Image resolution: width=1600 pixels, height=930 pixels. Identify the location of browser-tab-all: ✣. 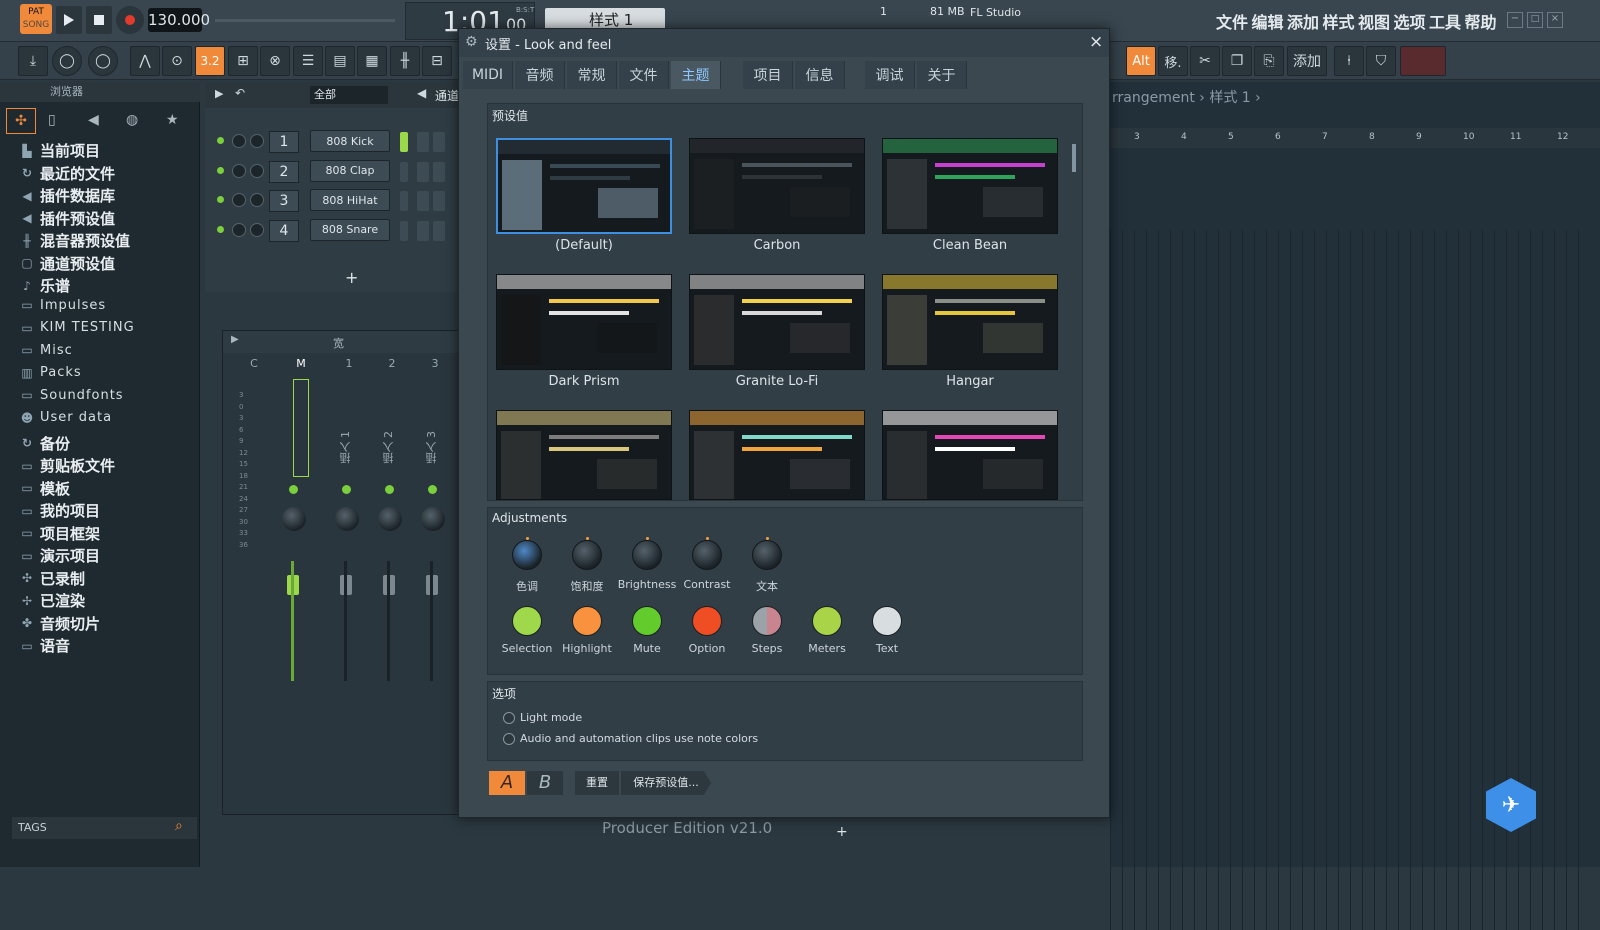
(21, 121).